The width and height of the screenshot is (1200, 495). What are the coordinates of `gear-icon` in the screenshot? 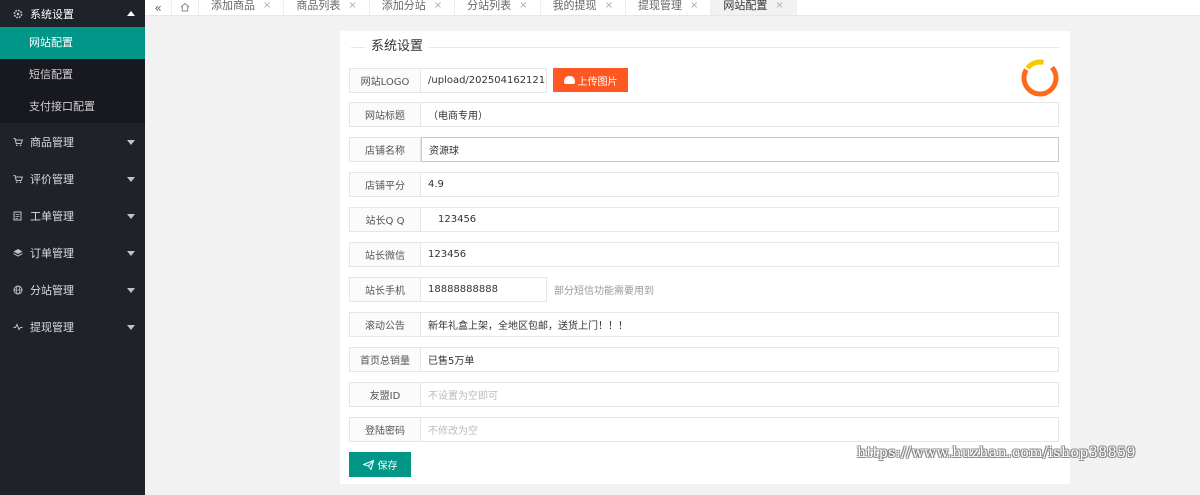 It's located at (18, 14).